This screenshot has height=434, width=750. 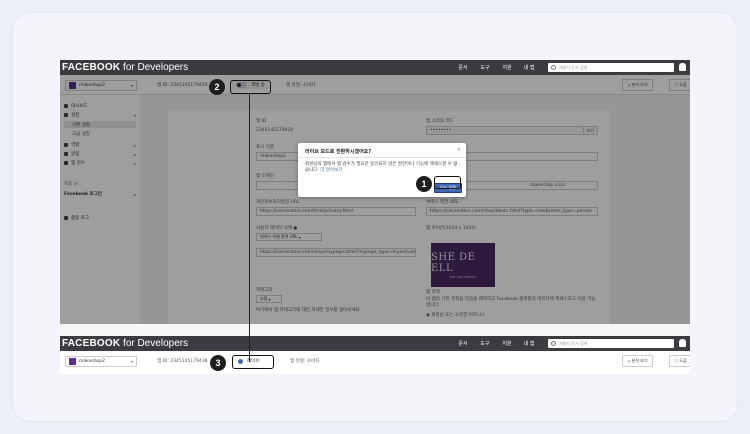 I want to click on learn-more-link: 더 알아보기, so click(x=331, y=170).